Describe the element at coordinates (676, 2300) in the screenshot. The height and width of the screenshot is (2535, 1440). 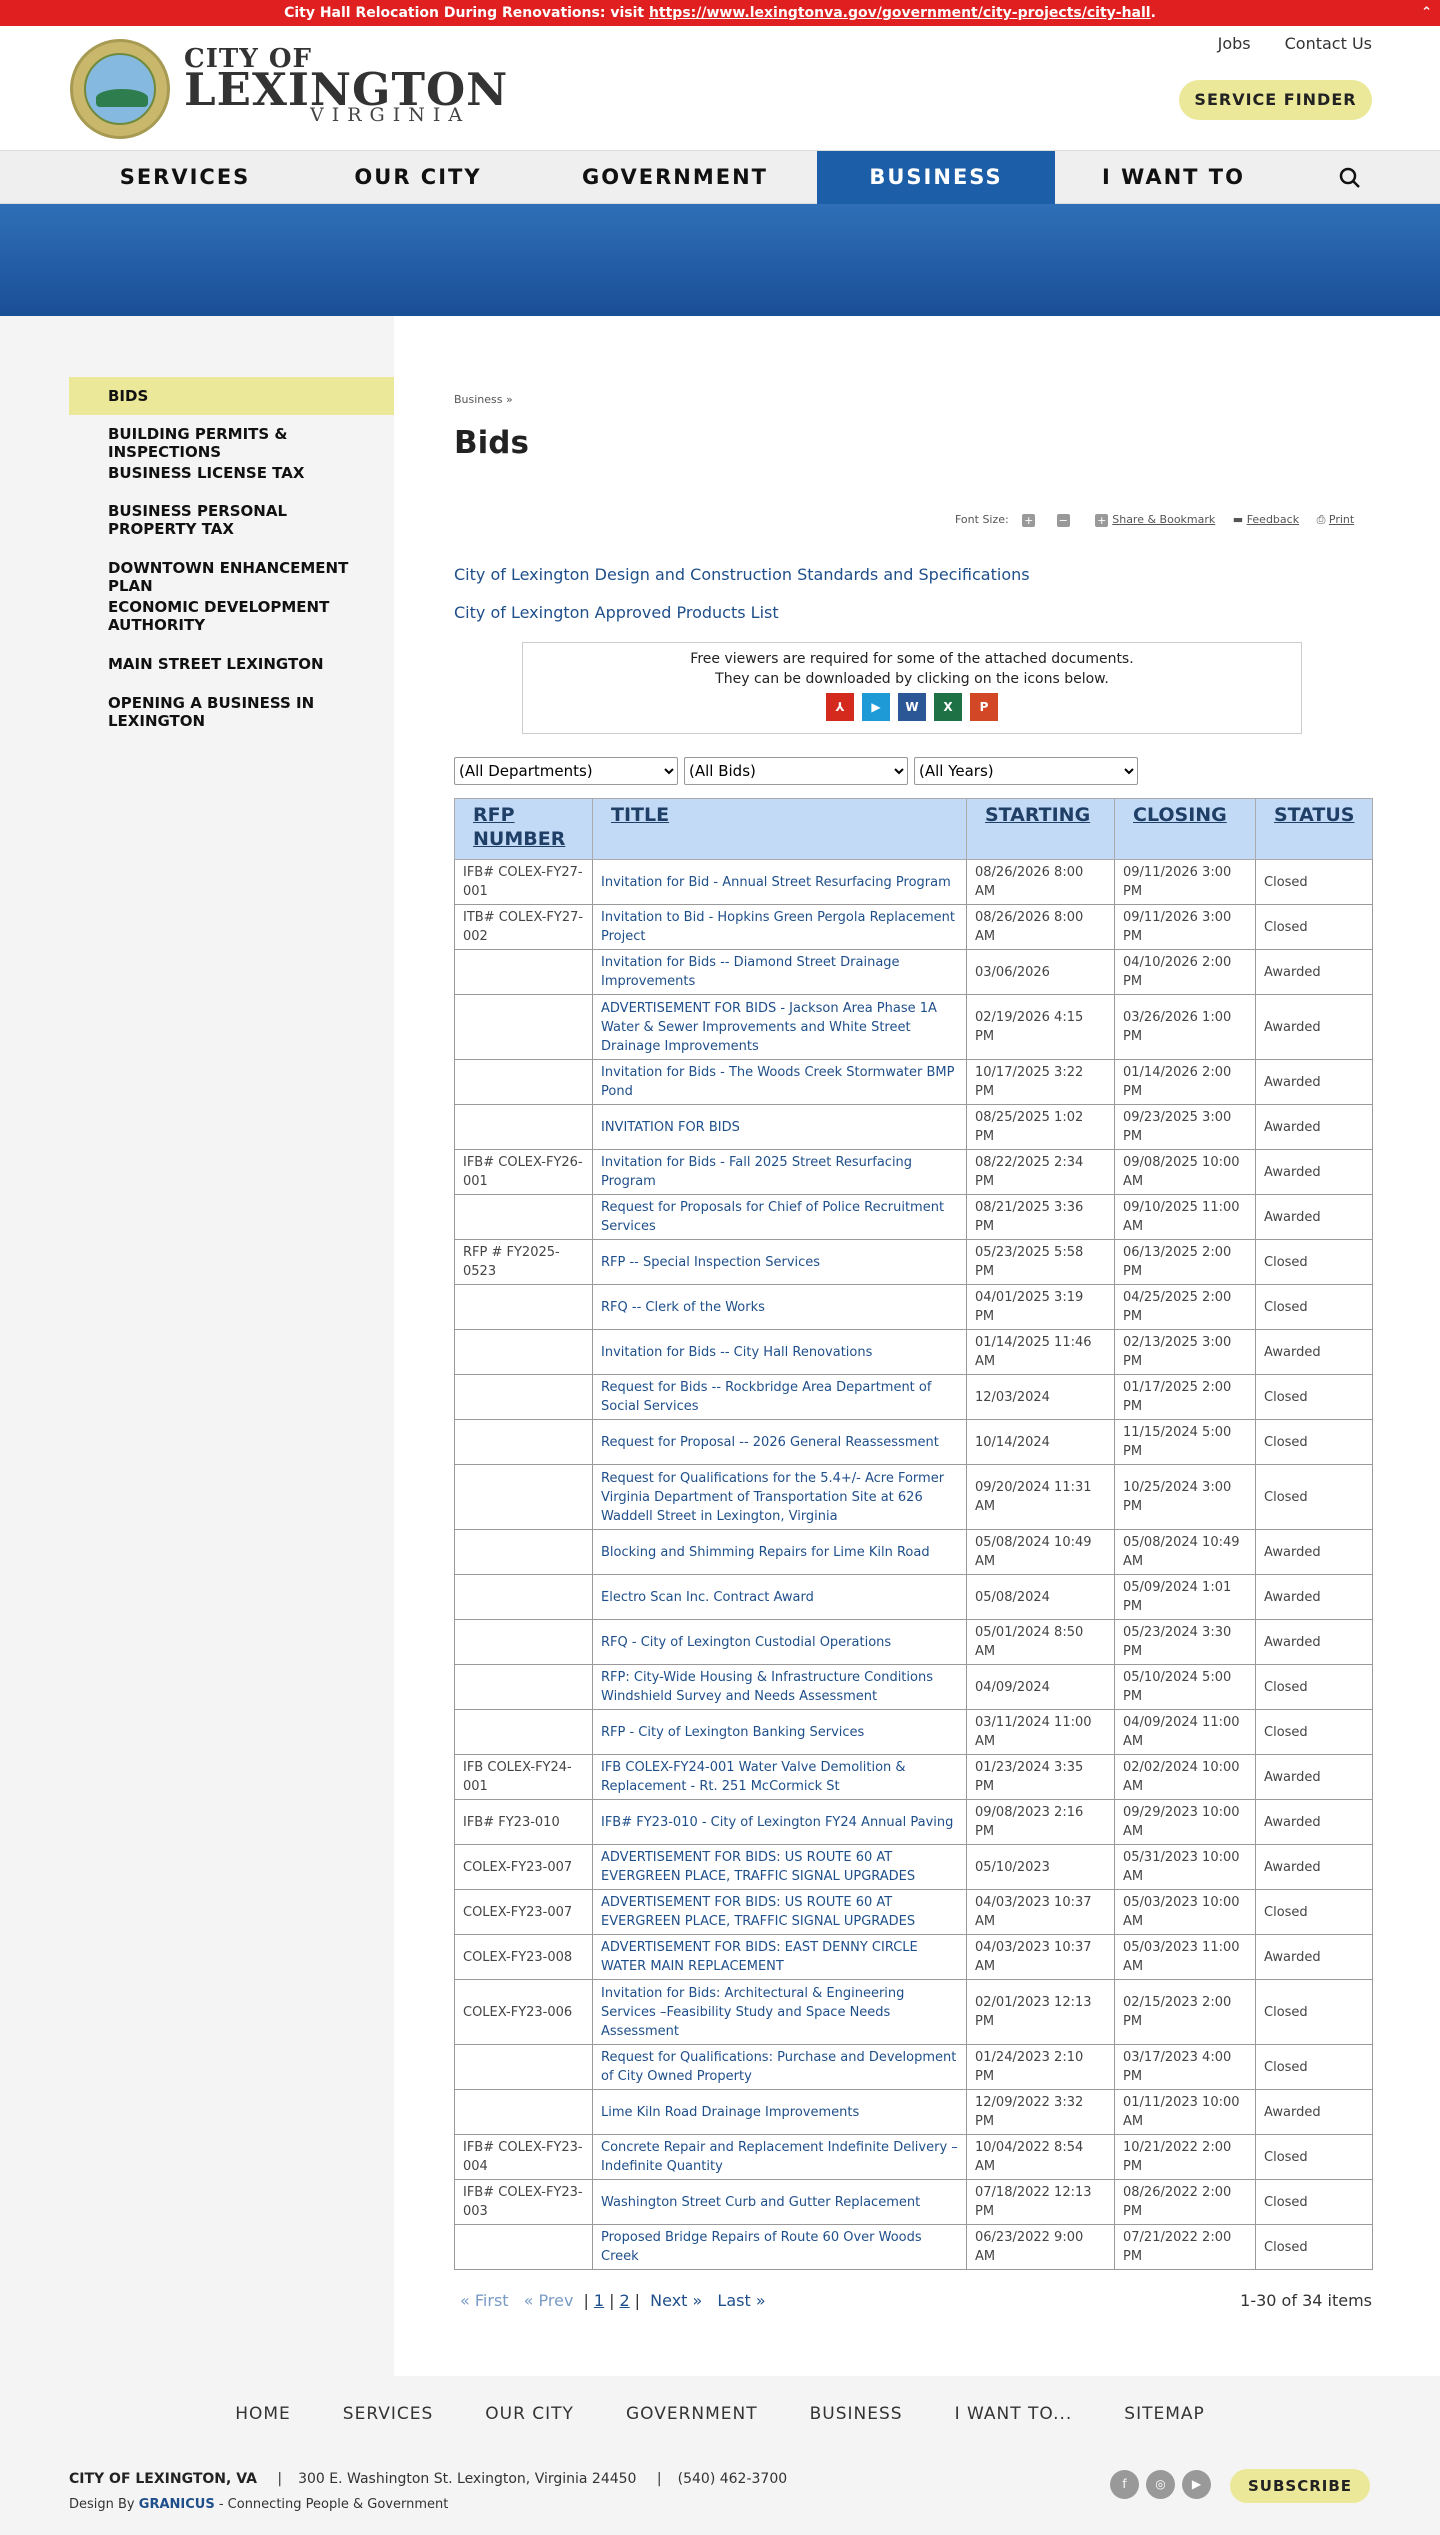
I see `pager-next: Next »` at that location.